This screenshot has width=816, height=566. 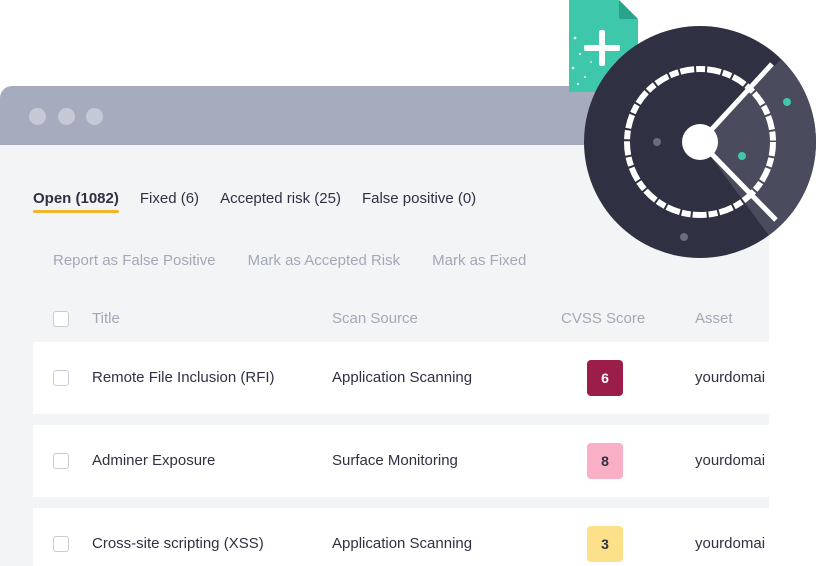 What do you see at coordinates (605, 544) in the screenshot?
I see `cvss-score-badge: 3` at bounding box center [605, 544].